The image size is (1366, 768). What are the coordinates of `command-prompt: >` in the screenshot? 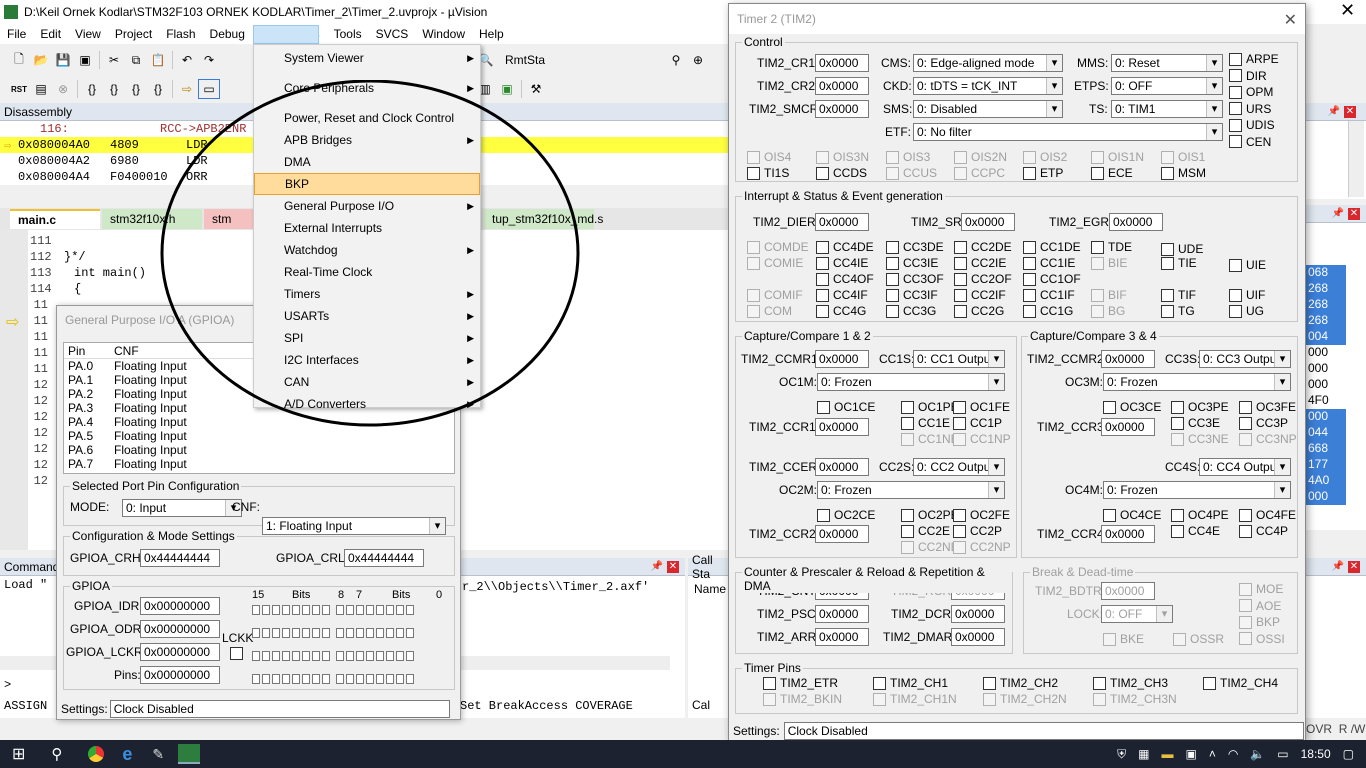 It's located at (7, 685).